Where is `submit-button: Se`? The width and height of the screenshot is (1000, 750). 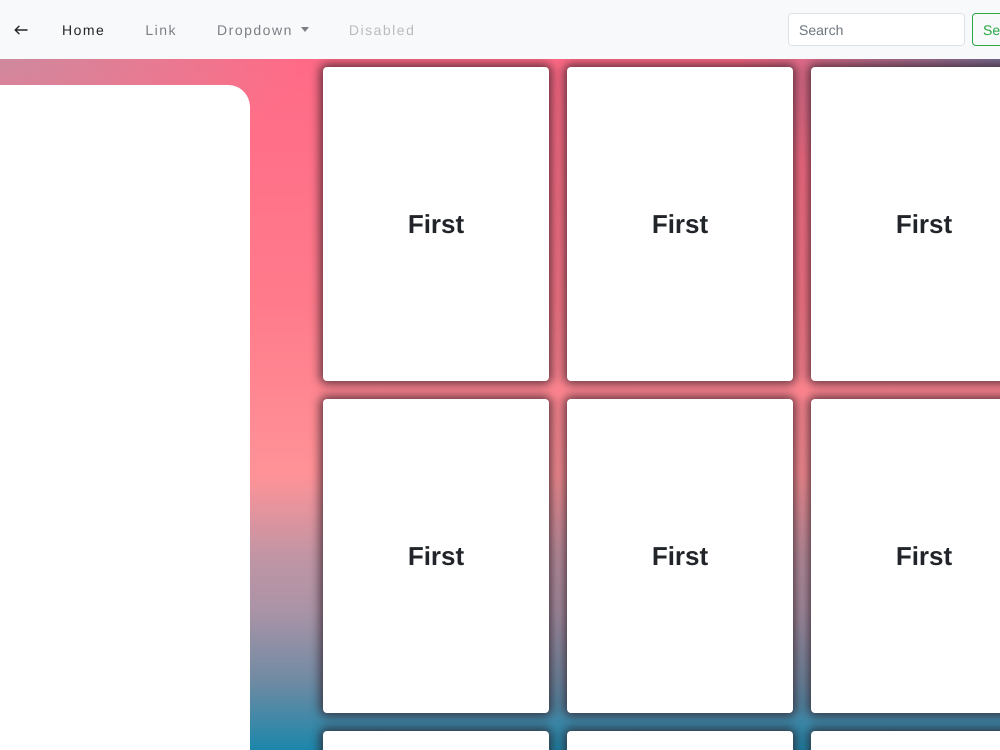
submit-button: Se is located at coordinates (986, 29).